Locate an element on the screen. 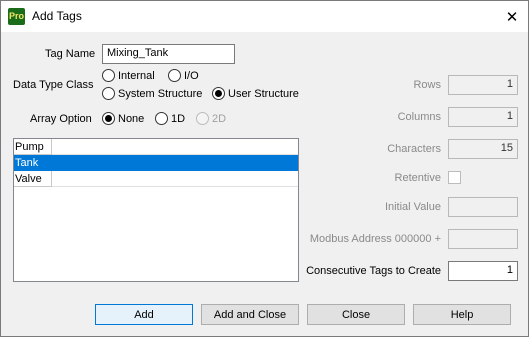  initial-value-input is located at coordinates (483, 207).